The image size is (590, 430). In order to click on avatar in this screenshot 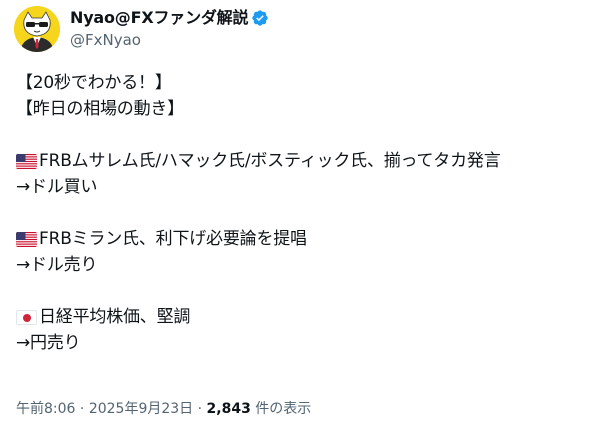, I will do `click(37, 29)`.